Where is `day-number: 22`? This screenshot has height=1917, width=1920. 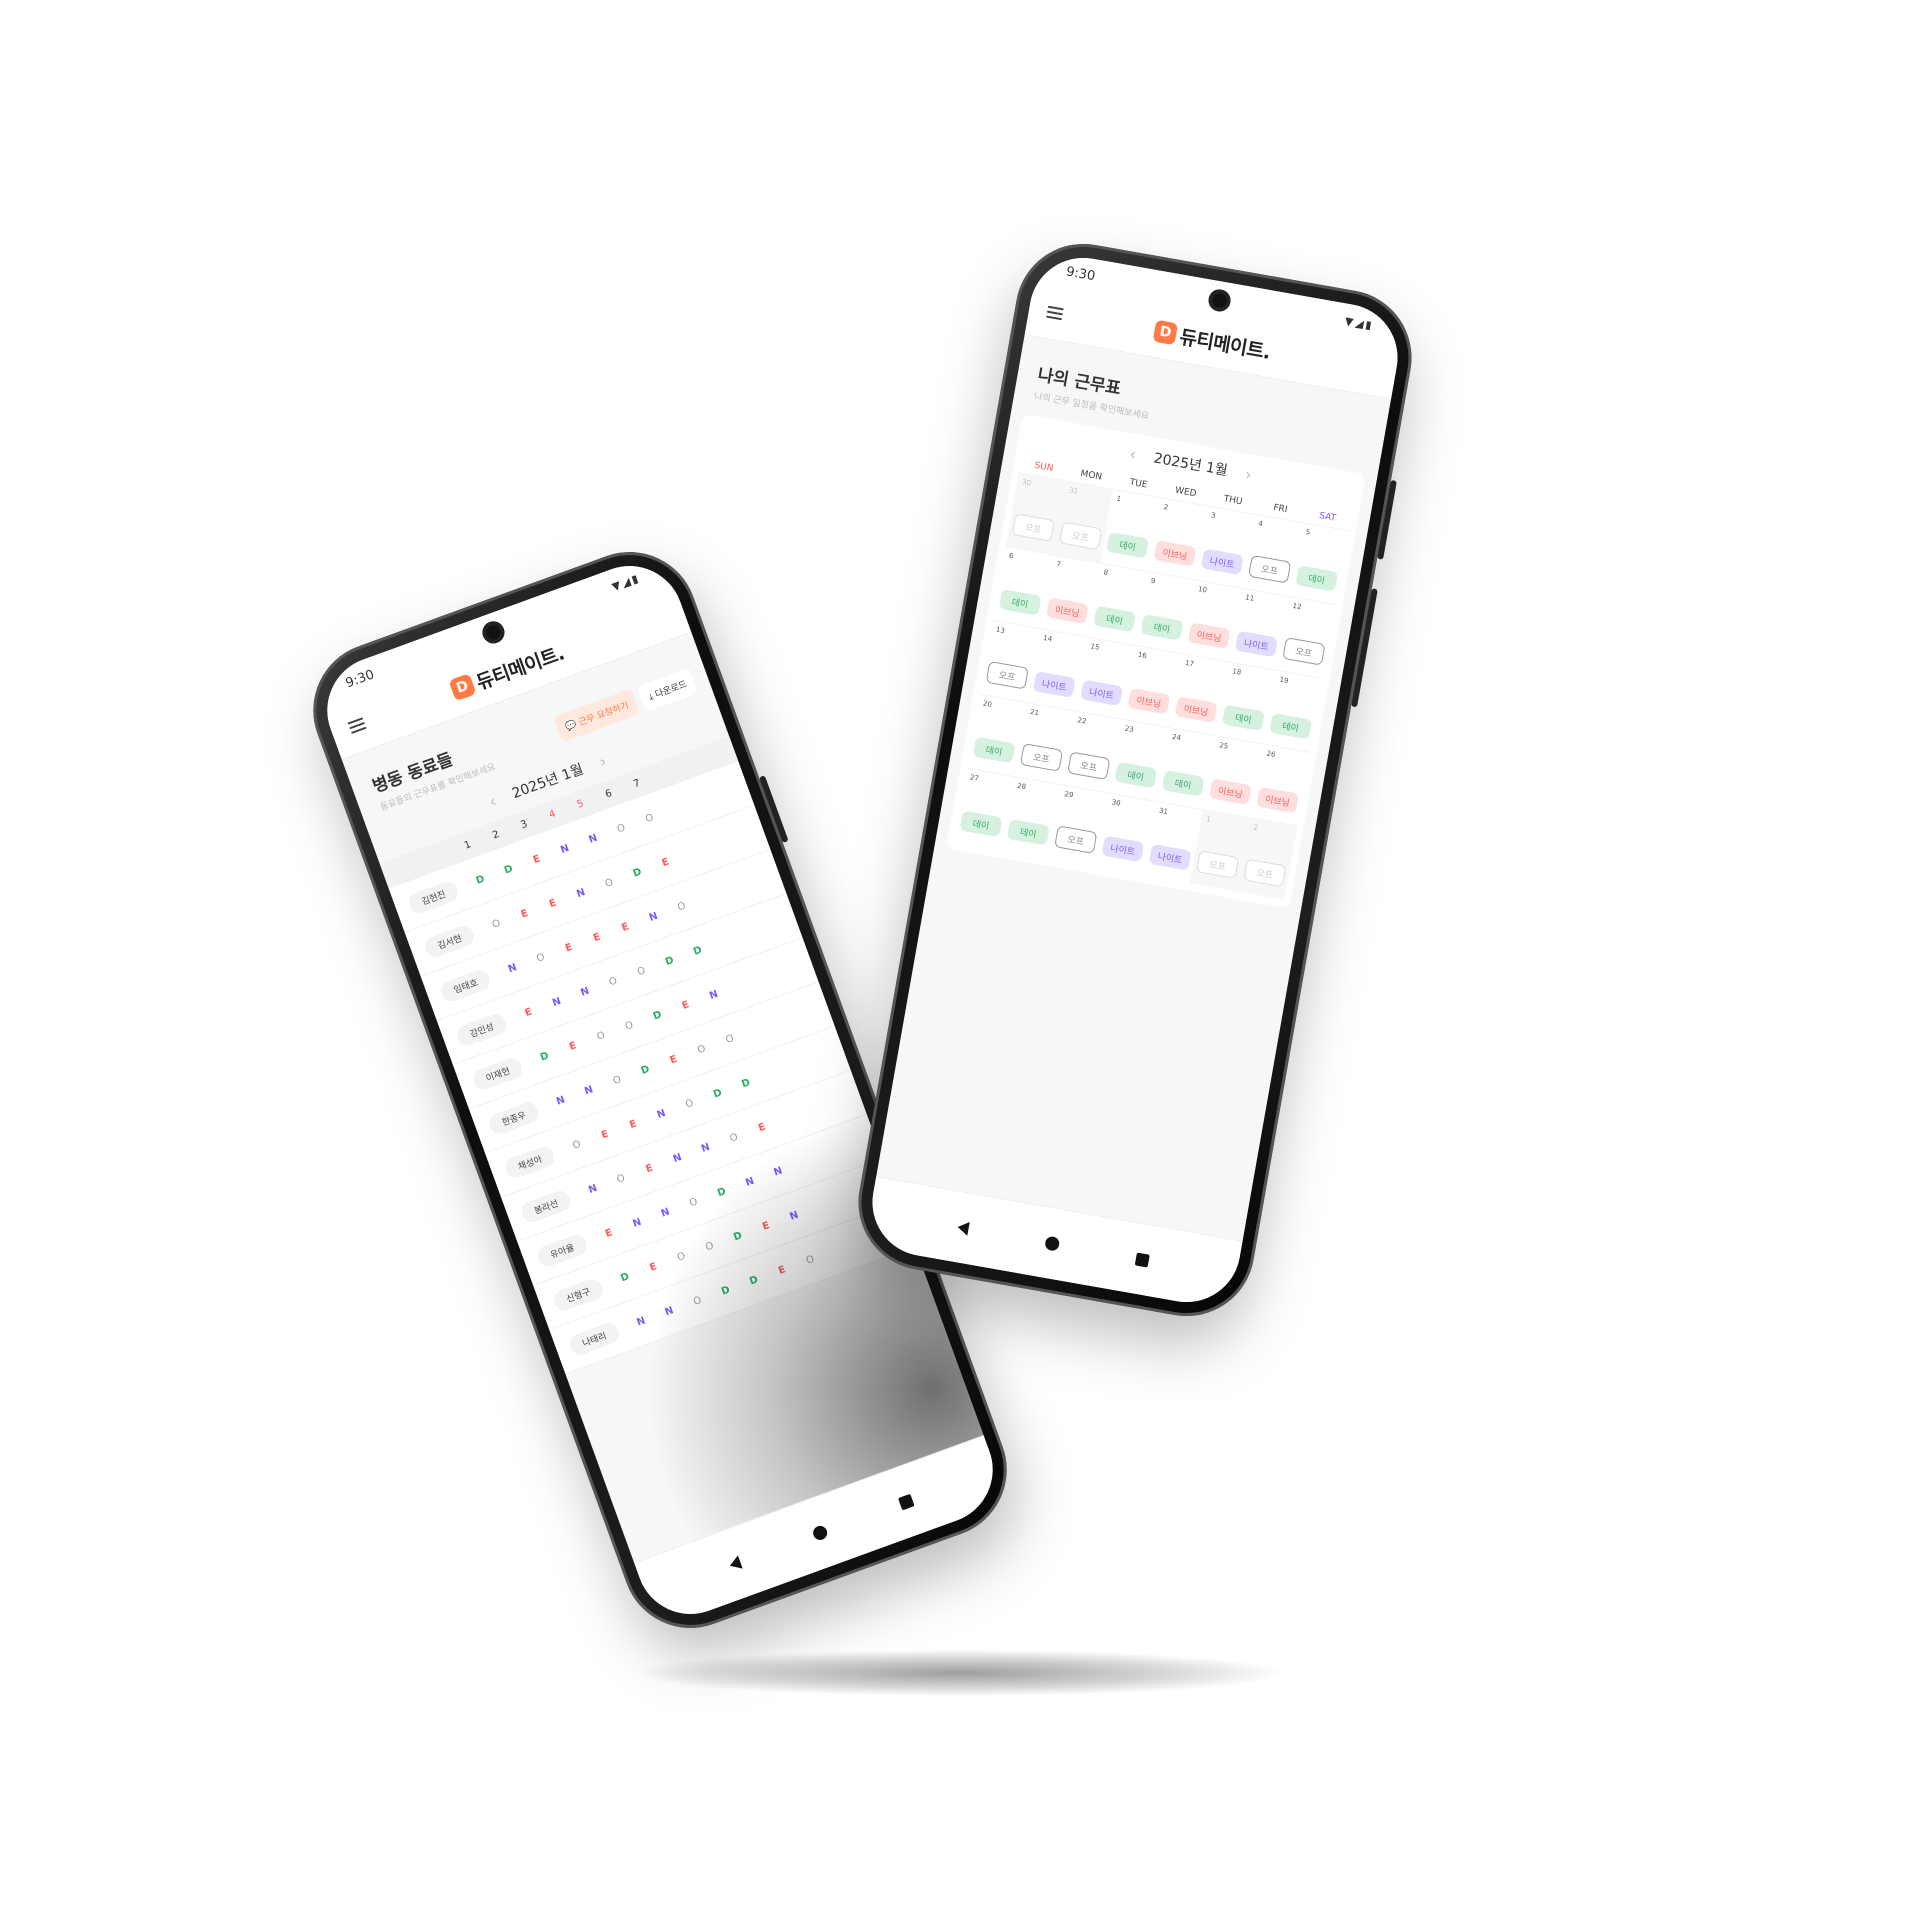 day-number: 22 is located at coordinates (1082, 721).